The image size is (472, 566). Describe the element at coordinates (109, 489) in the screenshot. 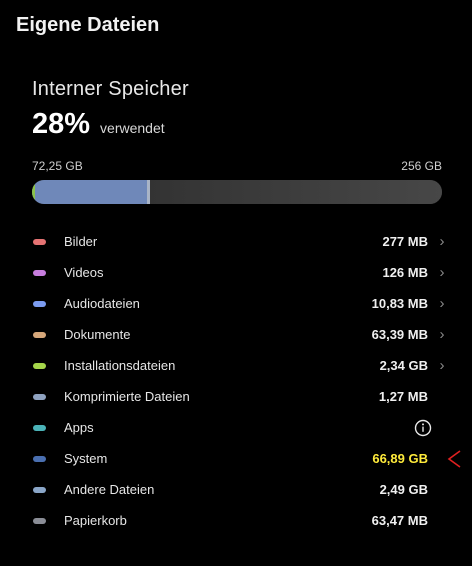

I see `category-label: Andere Dateien` at that location.